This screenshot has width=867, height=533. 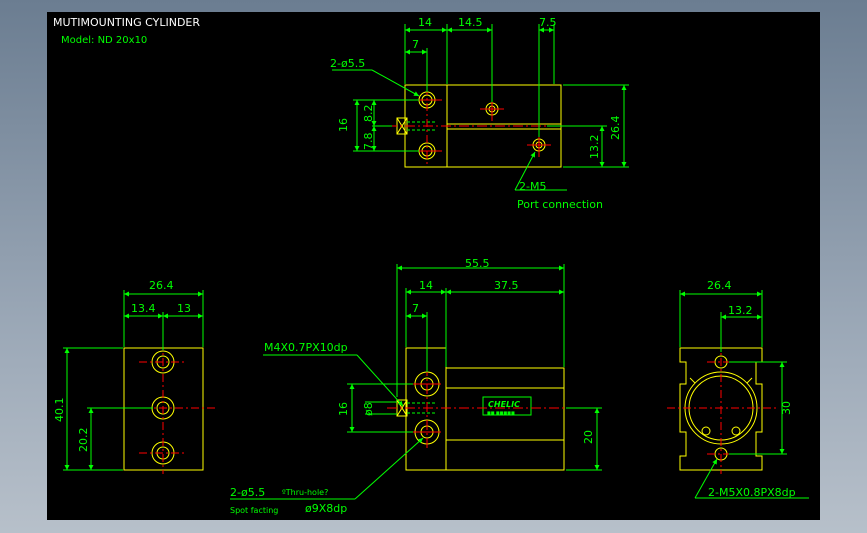 What do you see at coordinates (505, 419) in the screenshot?
I see `side-view-body` at bounding box center [505, 419].